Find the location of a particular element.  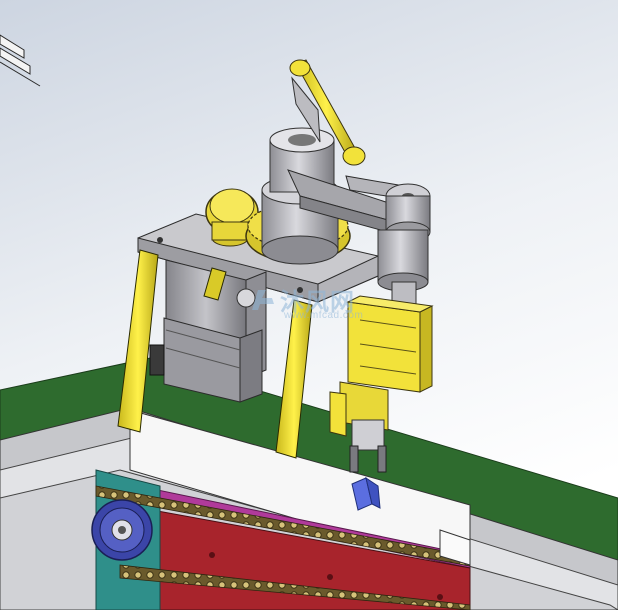

sprocket-wheel is located at coordinates (122, 530).